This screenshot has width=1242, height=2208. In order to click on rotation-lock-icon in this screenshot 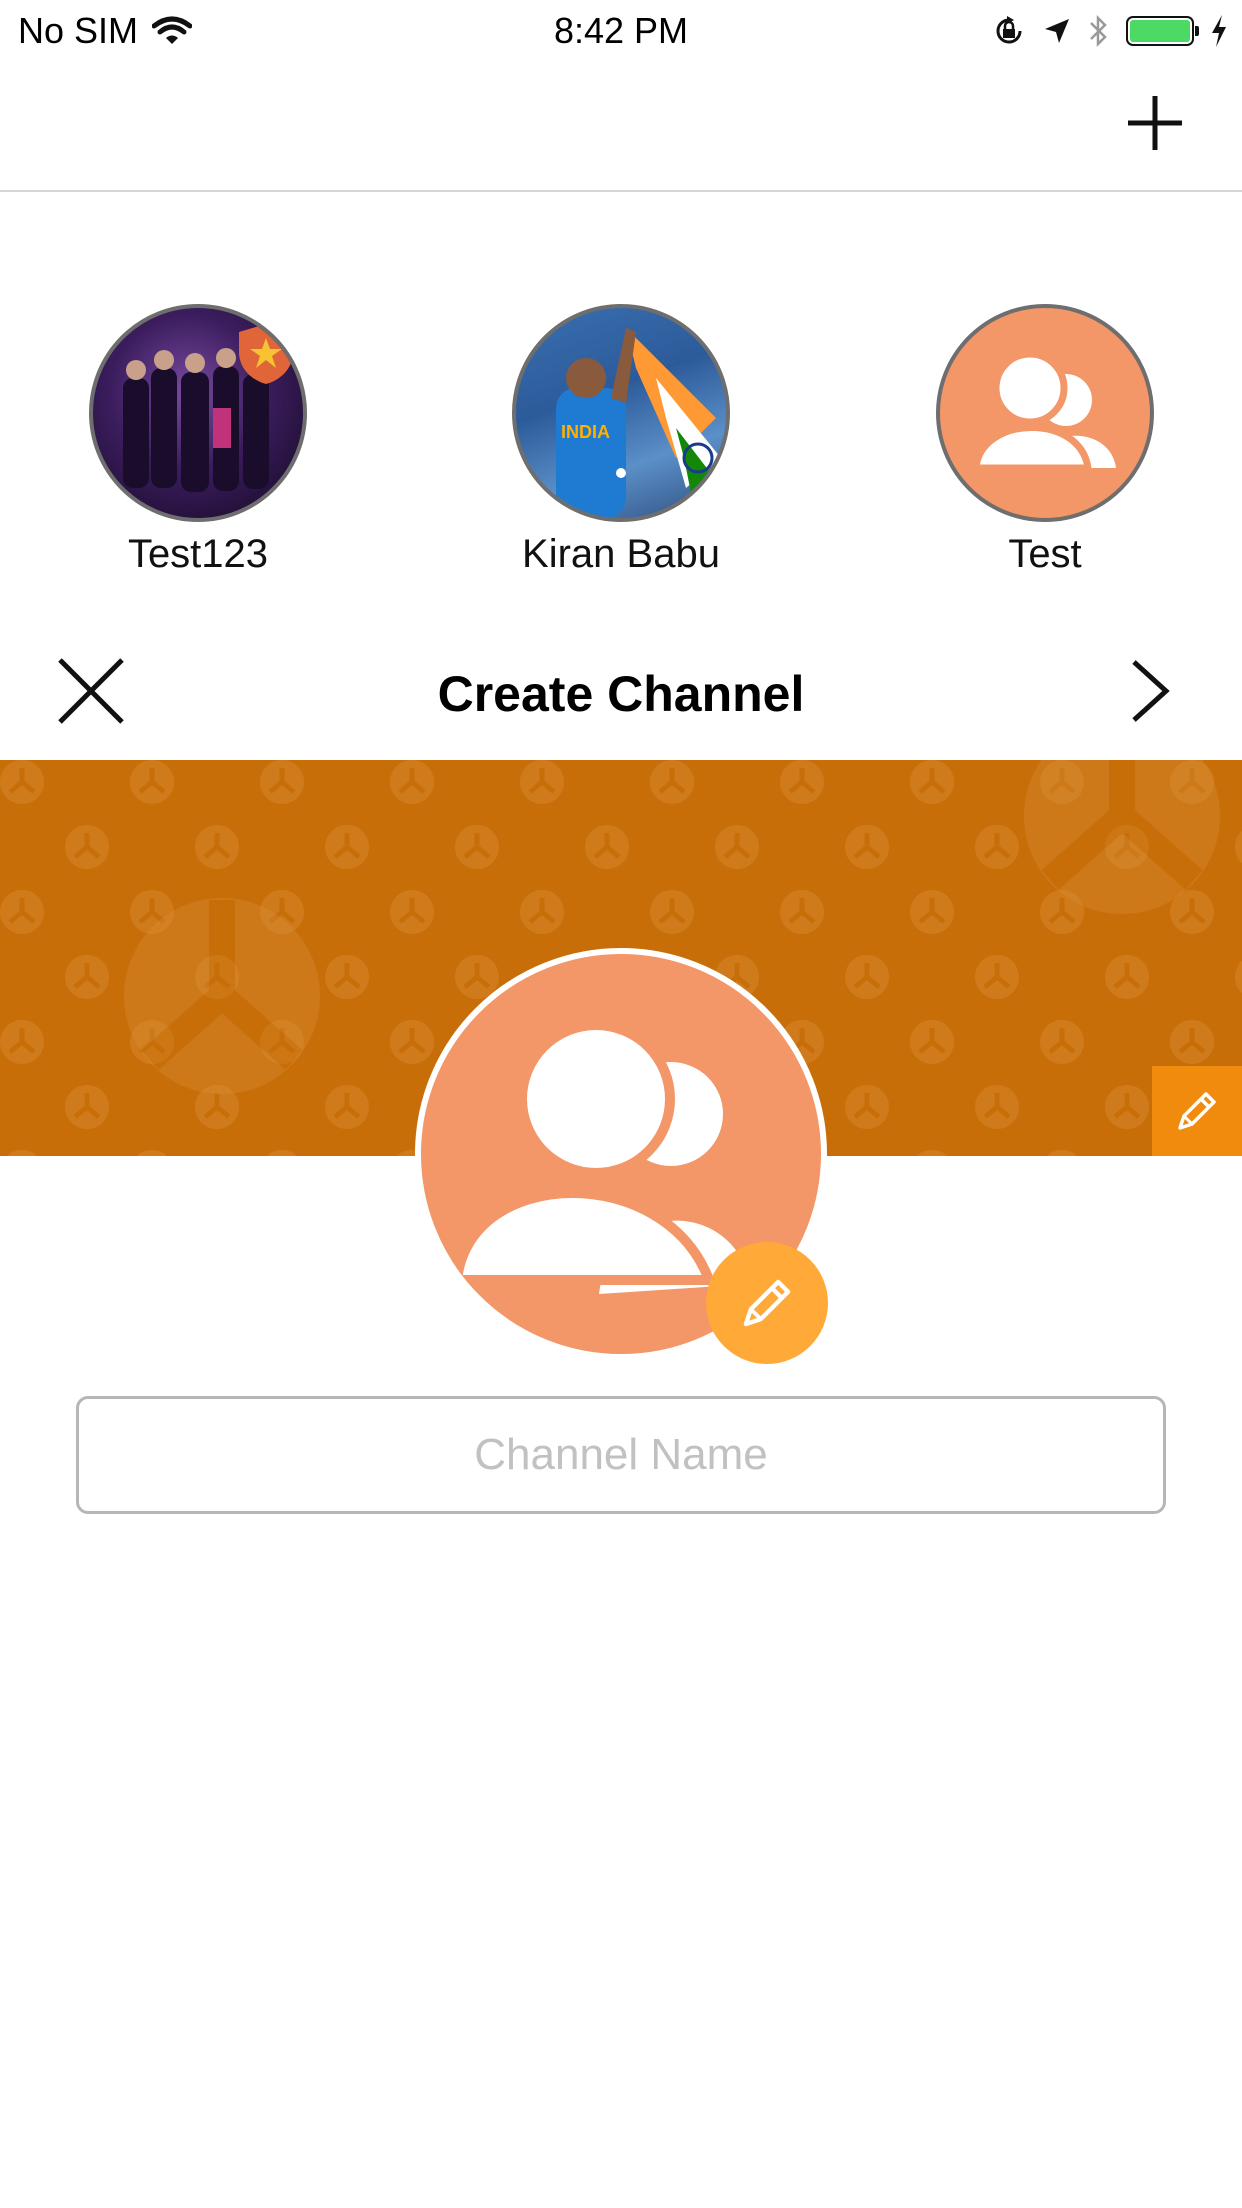, I will do `click(1009, 30)`.